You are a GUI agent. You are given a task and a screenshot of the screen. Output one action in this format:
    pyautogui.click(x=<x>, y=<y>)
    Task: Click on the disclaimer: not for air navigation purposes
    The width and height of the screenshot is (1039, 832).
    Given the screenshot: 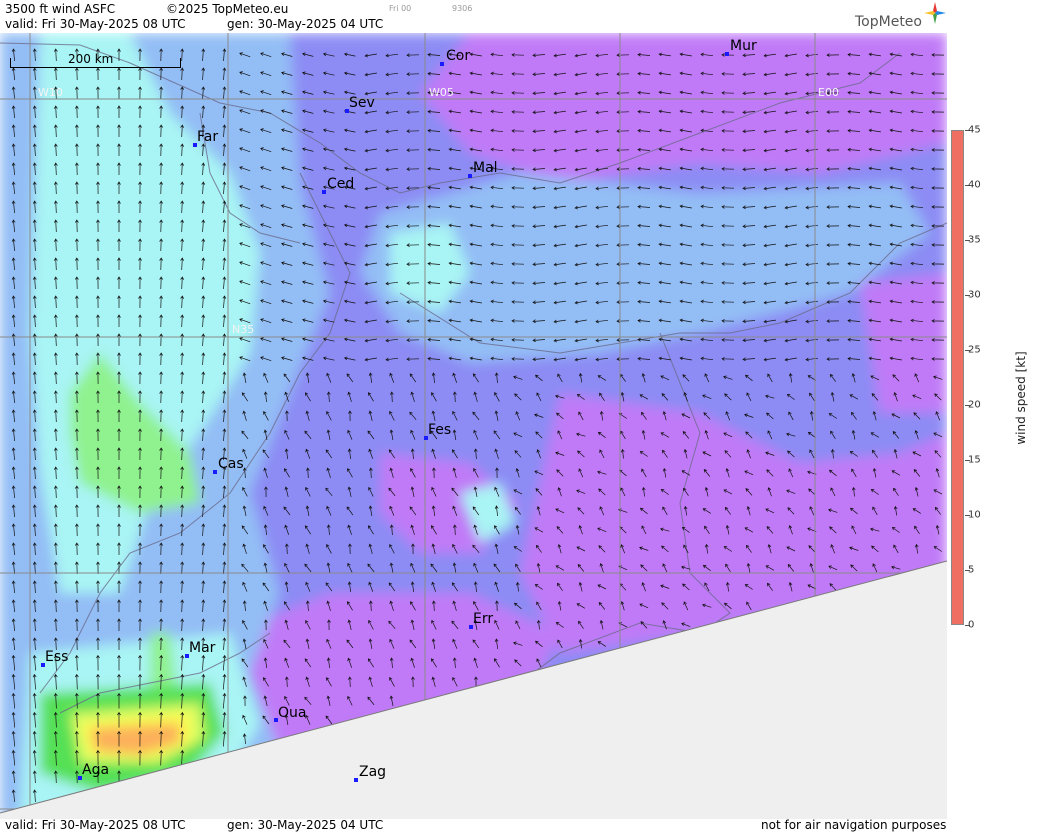 What is the action you would take?
    pyautogui.click(x=854, y=825)
    